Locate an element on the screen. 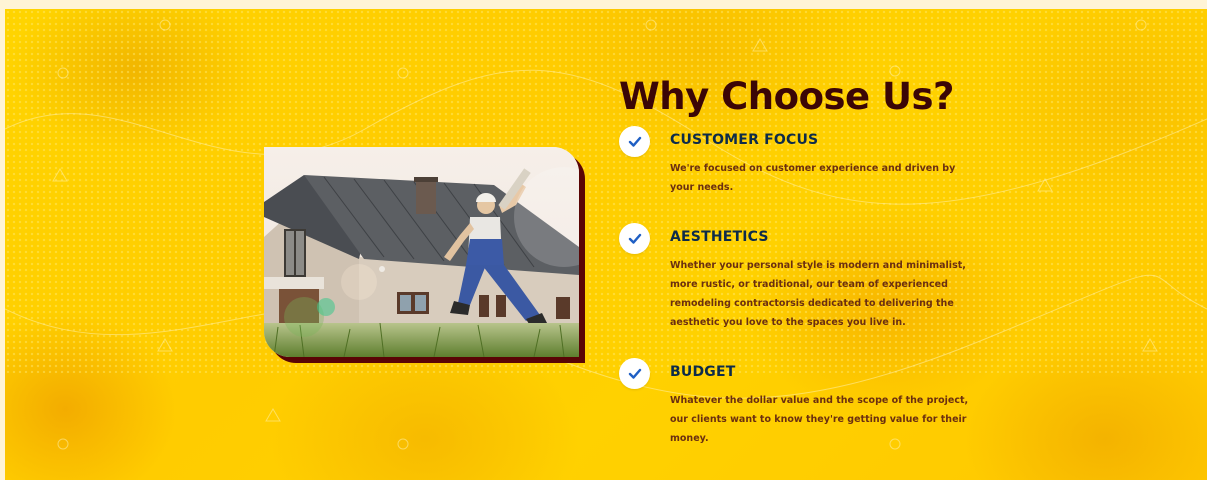  house-photo is located at coordinates (421, 252).